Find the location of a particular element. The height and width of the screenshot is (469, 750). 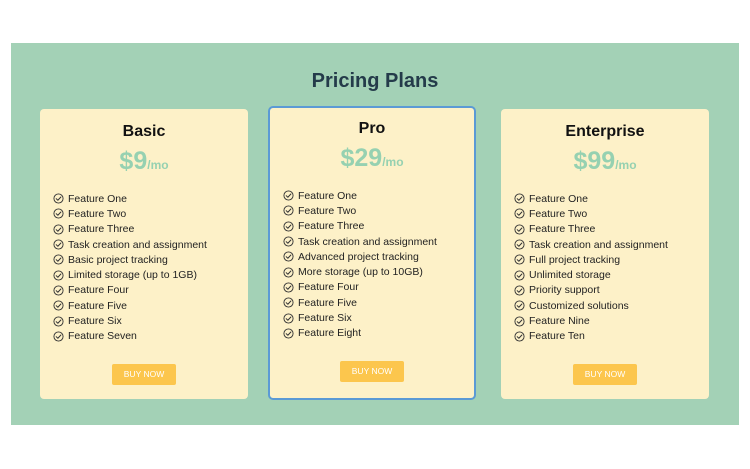

feature-item: More storage (up to 10GB) is located at coordinates (360, 271).